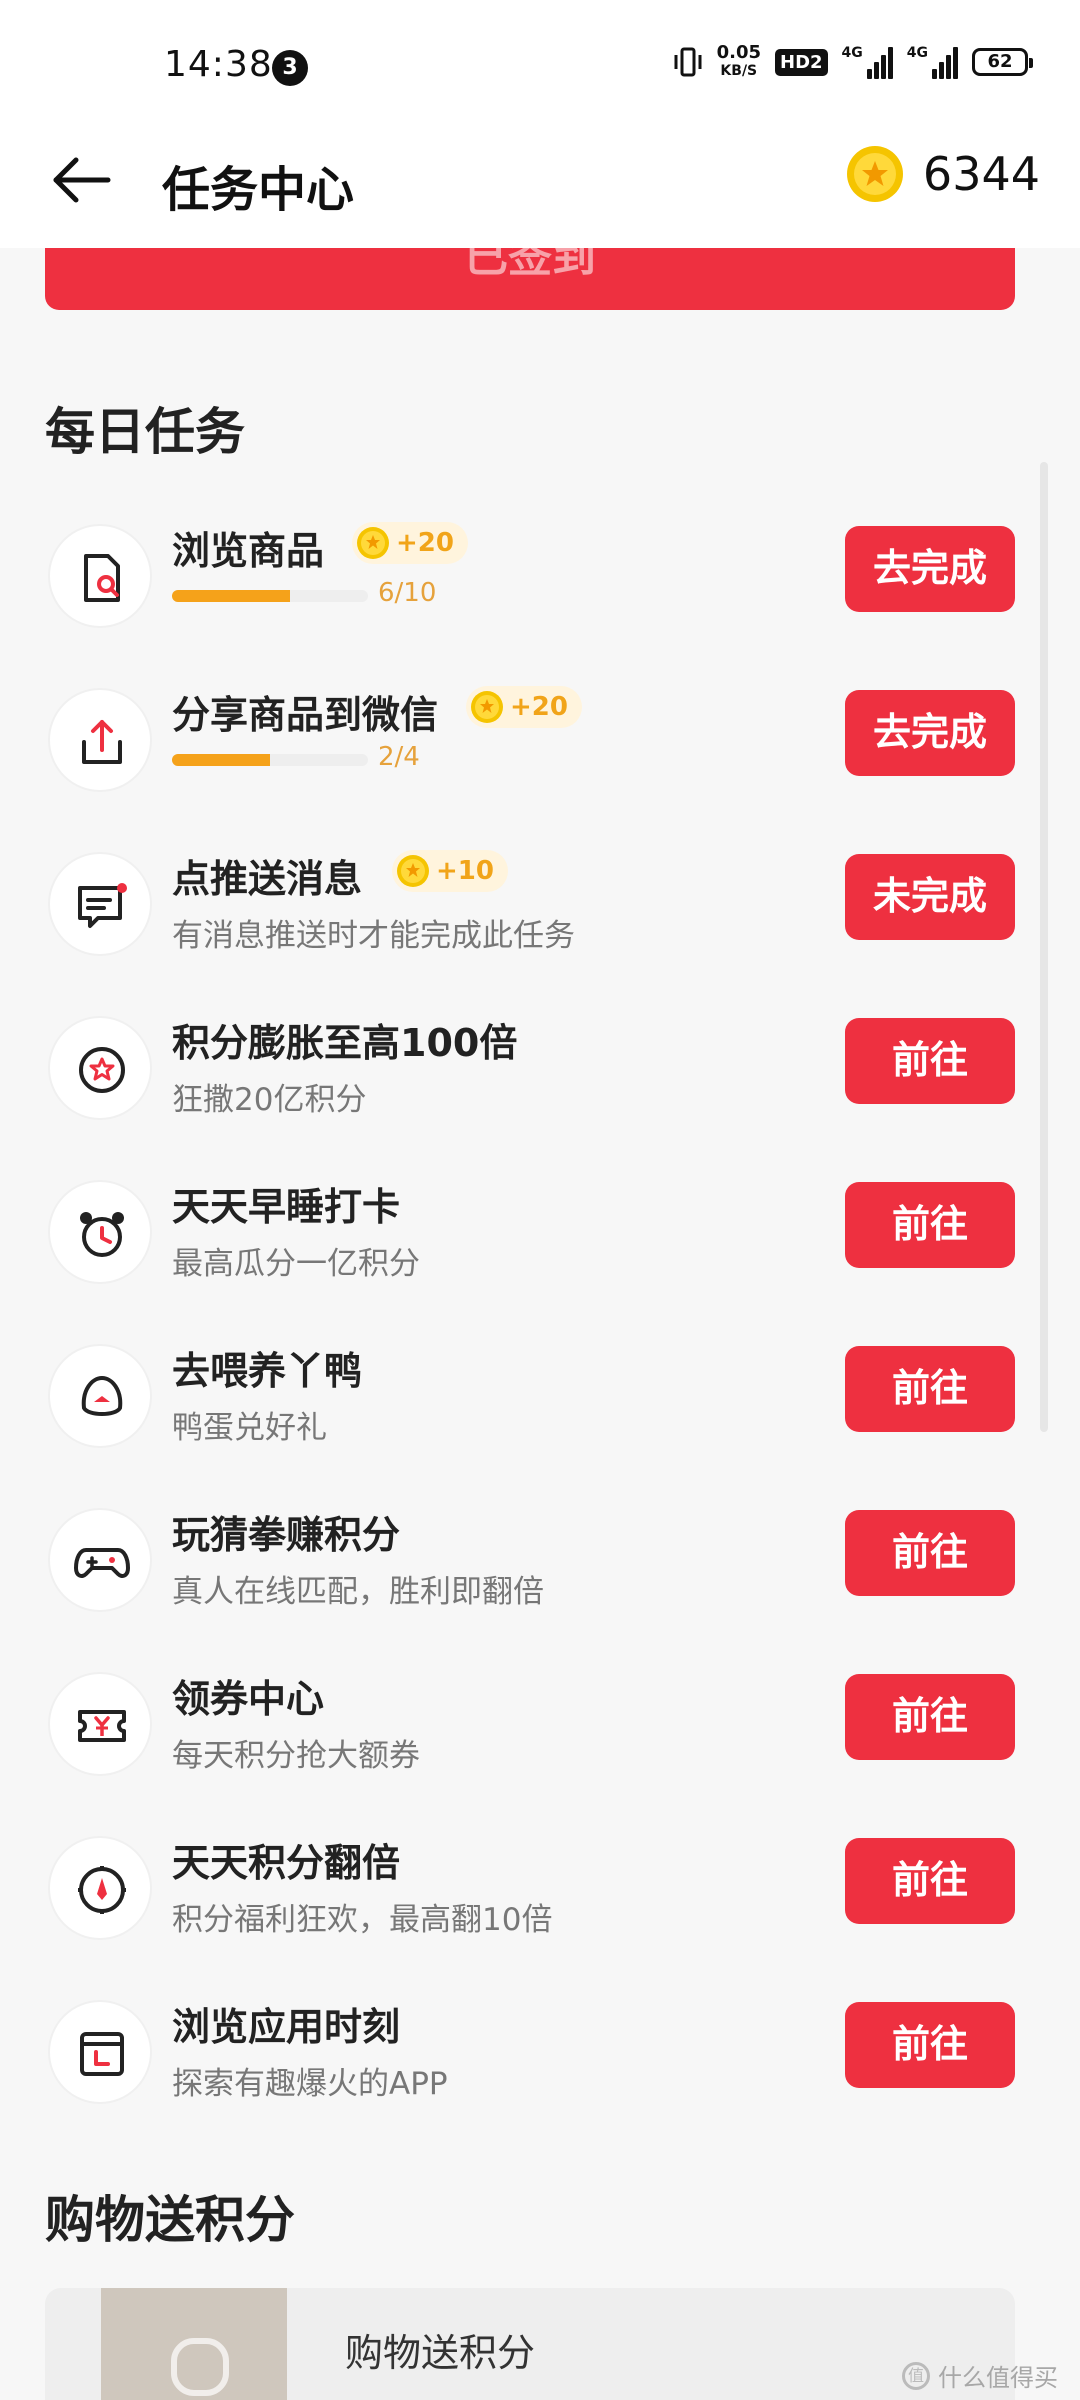  I want to click on task-title: 点推送消息, so click(267, 879).